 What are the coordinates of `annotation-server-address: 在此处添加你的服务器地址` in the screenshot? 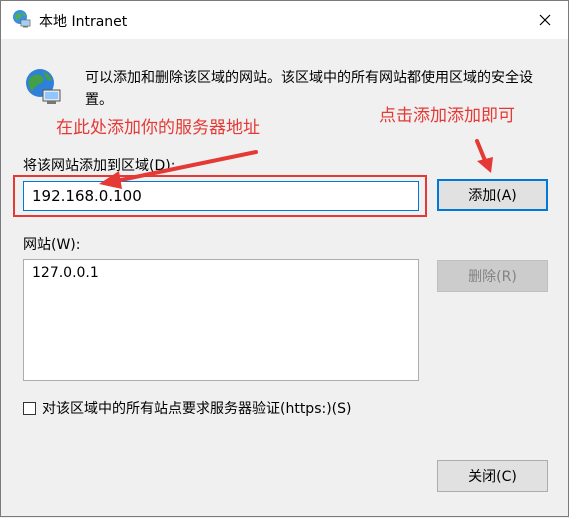 It's located at (158, 128).